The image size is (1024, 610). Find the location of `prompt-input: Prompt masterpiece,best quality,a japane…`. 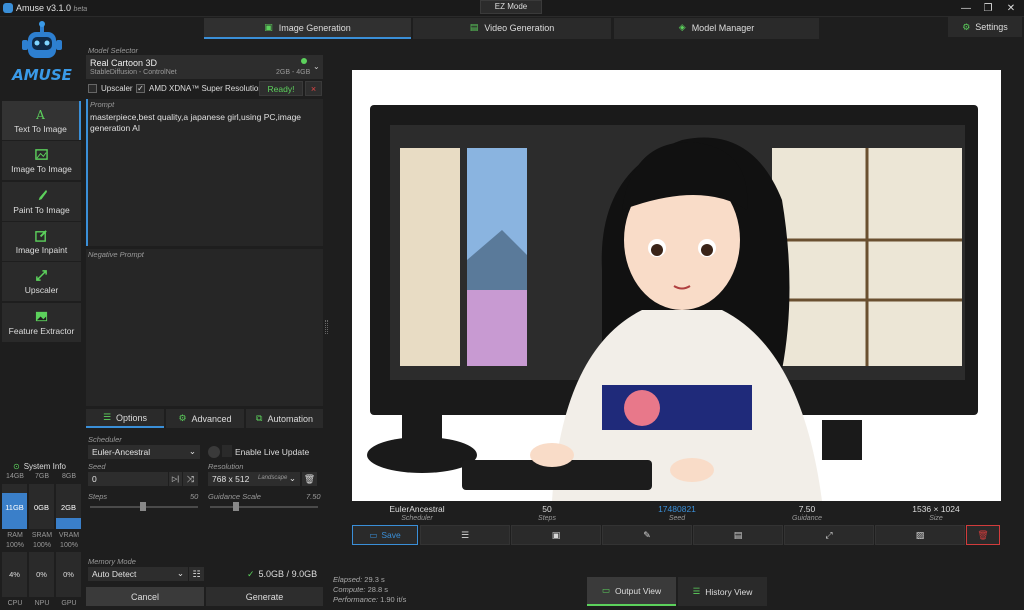

prompt-input: Prompt masterpiece,best quality,a japane… is located at coordinates (204, 172).